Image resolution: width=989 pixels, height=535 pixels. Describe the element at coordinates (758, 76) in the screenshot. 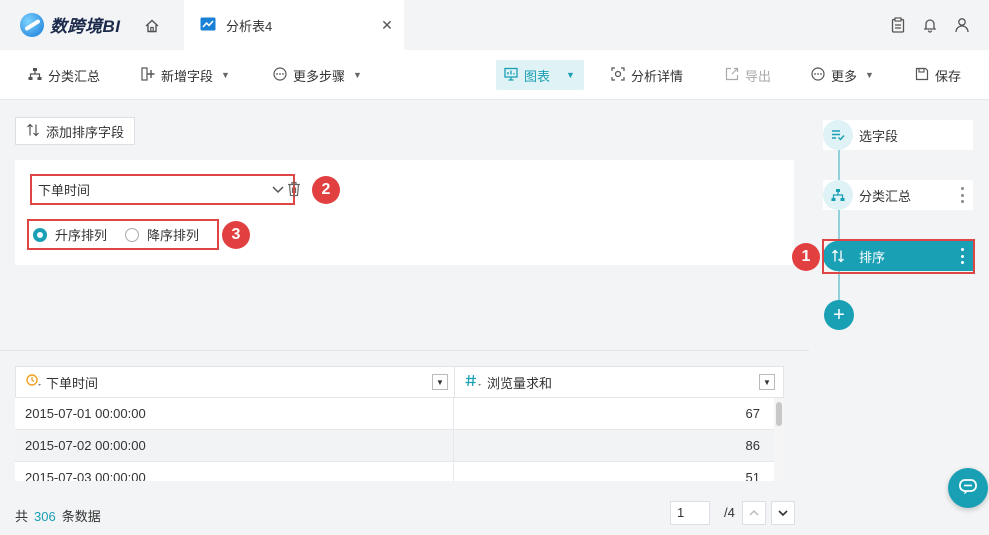

I see `export-label: 导出` at that location.